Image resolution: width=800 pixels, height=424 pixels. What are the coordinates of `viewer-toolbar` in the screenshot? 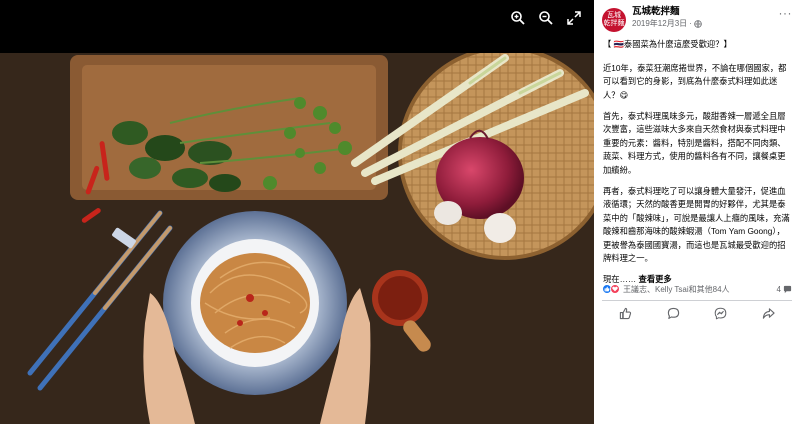 It's located at (546, 18).